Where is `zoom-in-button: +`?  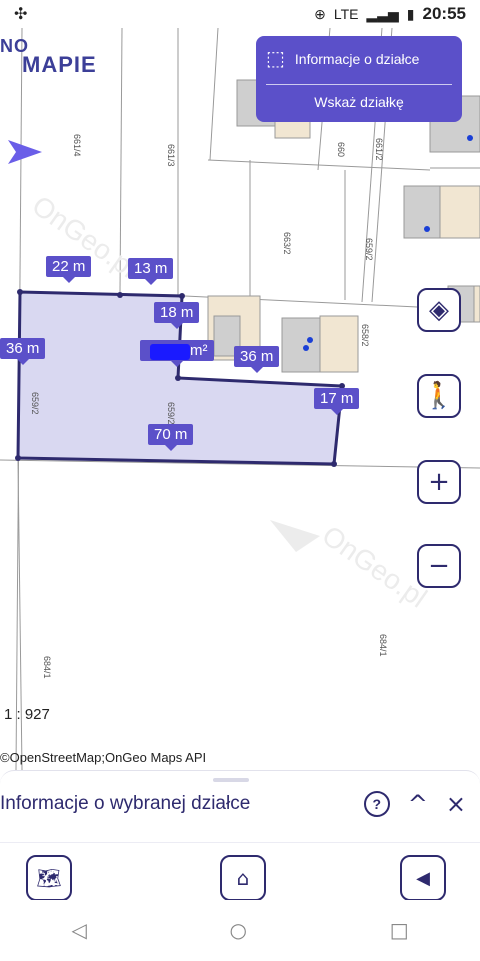 zoom-in-button: + is located at coordinates (439, 482).